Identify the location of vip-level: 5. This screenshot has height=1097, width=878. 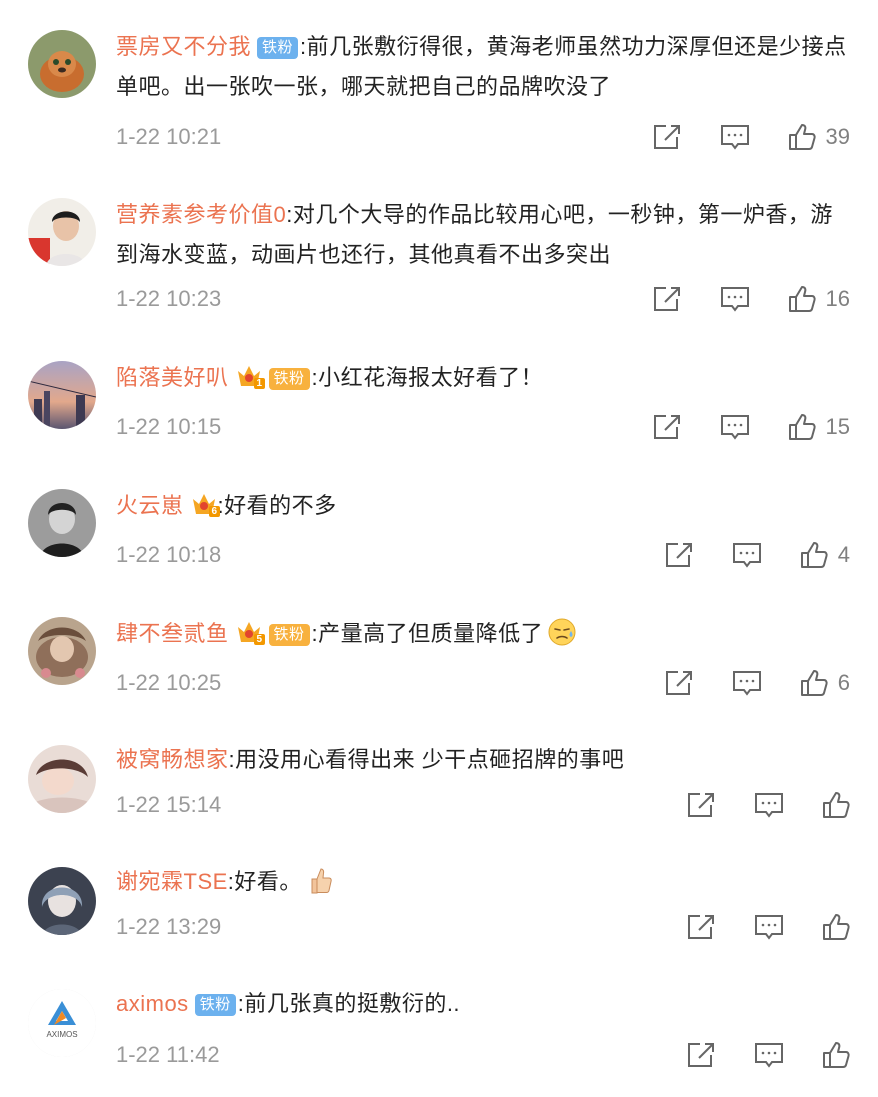
(259, 639).